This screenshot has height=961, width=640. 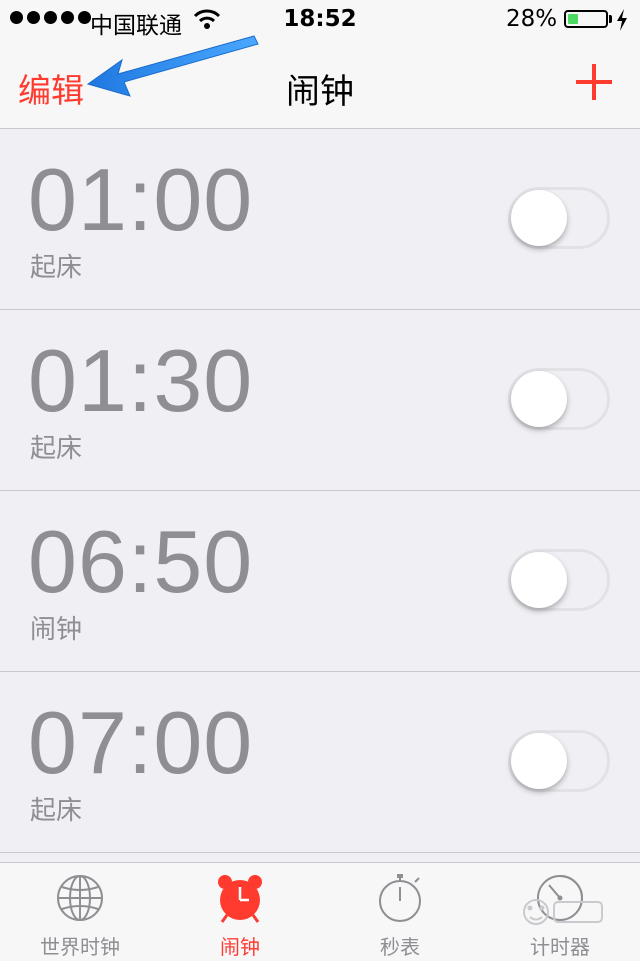 I want to click on battery-percent: 28%, so click(x=532, y=19).